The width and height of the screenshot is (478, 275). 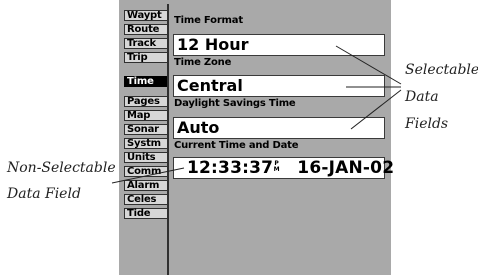 I want to click on tab-pages: Pages, so click(x=145, y=101).